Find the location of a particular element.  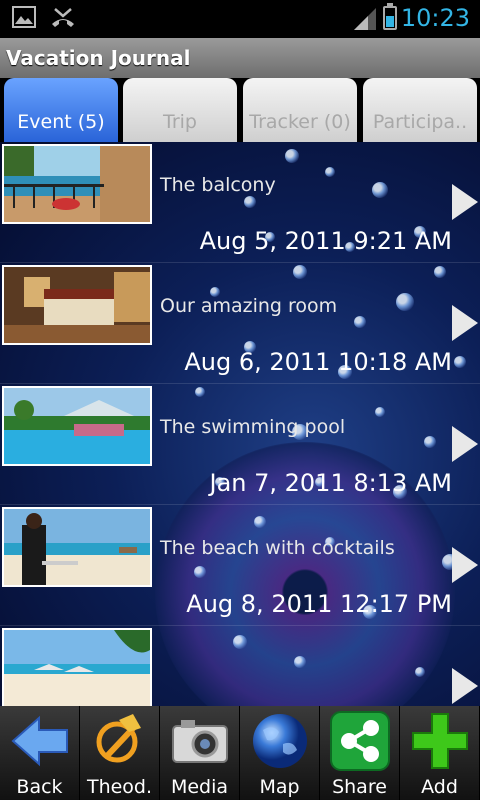

map-label: Map is located at coordinates (279, 787).